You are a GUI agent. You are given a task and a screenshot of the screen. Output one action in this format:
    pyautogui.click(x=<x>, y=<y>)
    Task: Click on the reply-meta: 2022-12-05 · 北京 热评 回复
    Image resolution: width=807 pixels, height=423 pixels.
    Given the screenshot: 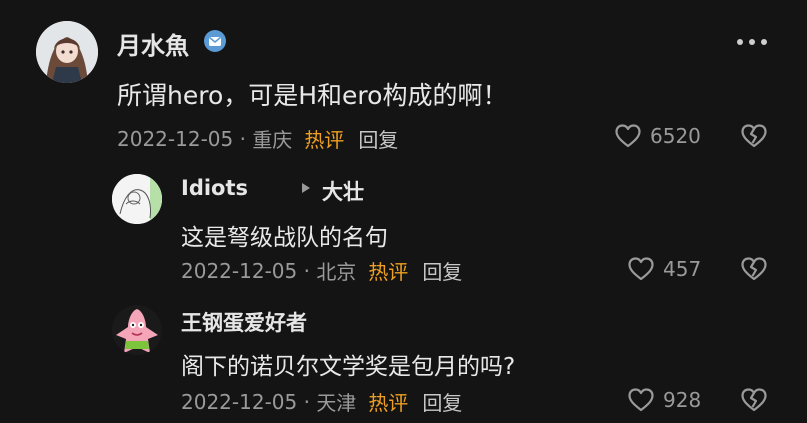 What is the action you would take?
    pyautogui.click(x=321, y=270)
    